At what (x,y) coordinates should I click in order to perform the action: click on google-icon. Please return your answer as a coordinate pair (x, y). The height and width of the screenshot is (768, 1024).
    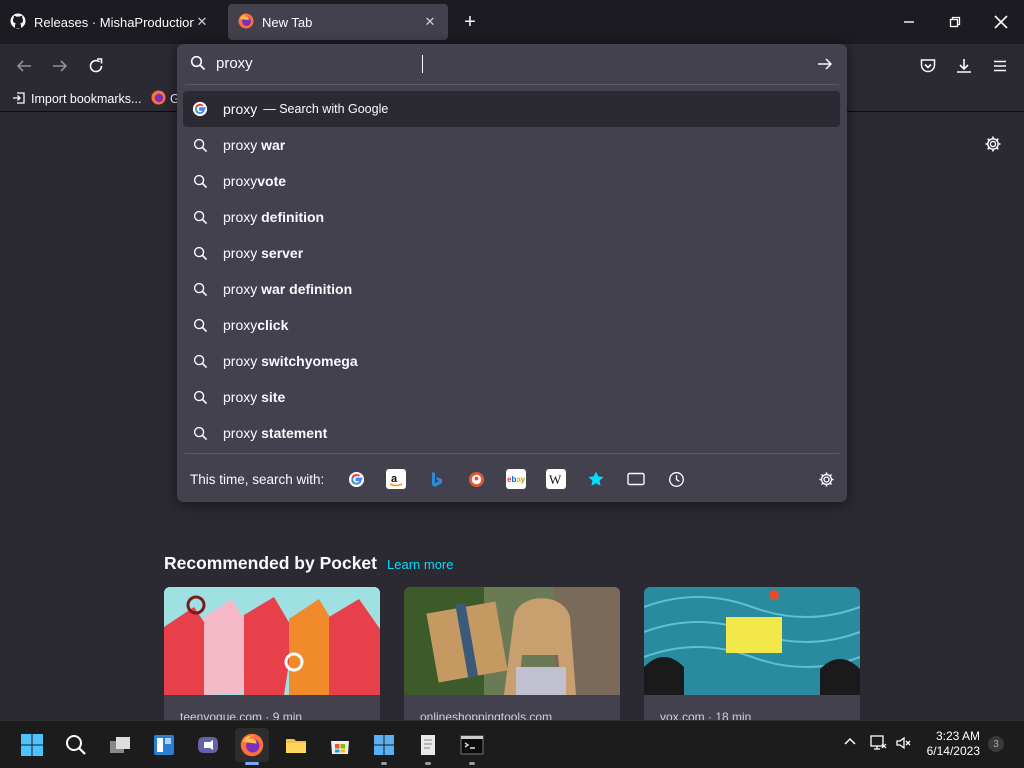
    Looking at the image, I should click on (200, 109).